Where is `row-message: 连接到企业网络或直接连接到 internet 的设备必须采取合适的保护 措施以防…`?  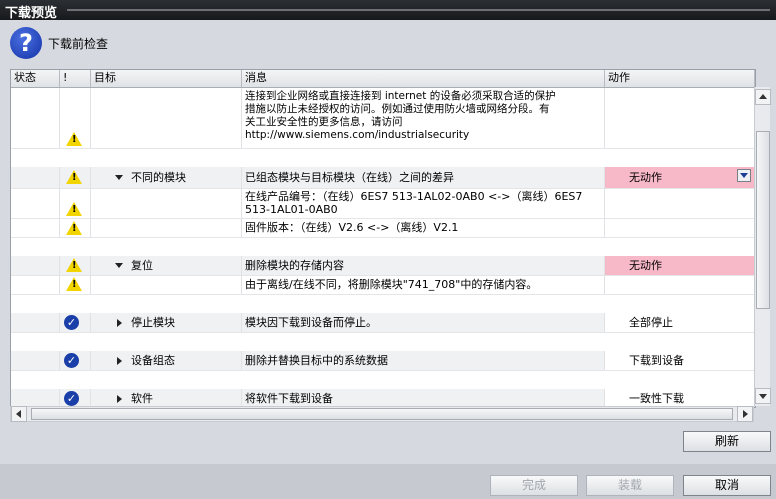 row-message: 连接到企业网络或直接连接到 internet 的设备必须采取合适的保护 措施以防… is located at coordinates (400, 115).